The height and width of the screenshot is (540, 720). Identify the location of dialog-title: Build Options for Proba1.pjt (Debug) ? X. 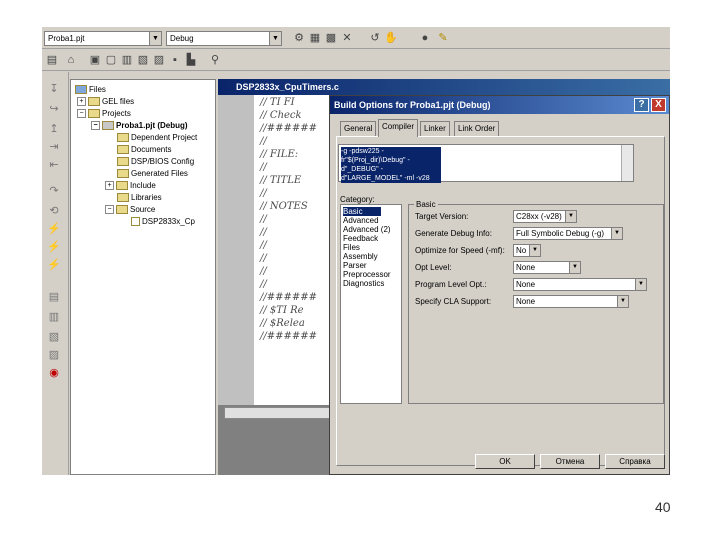
(499, 105).